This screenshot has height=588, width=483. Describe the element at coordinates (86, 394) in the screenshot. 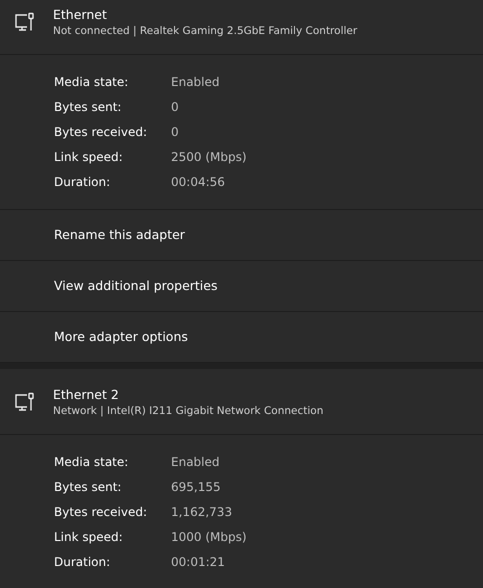

I see `adapter-name: Ethernet 2` at that location.